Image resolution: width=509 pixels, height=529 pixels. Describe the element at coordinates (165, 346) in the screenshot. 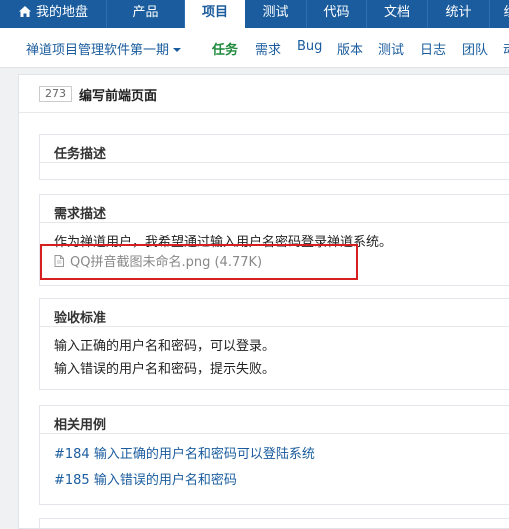

I see `acceptance-line: 输入正确的用户名和密码，可以登录。` at that location.